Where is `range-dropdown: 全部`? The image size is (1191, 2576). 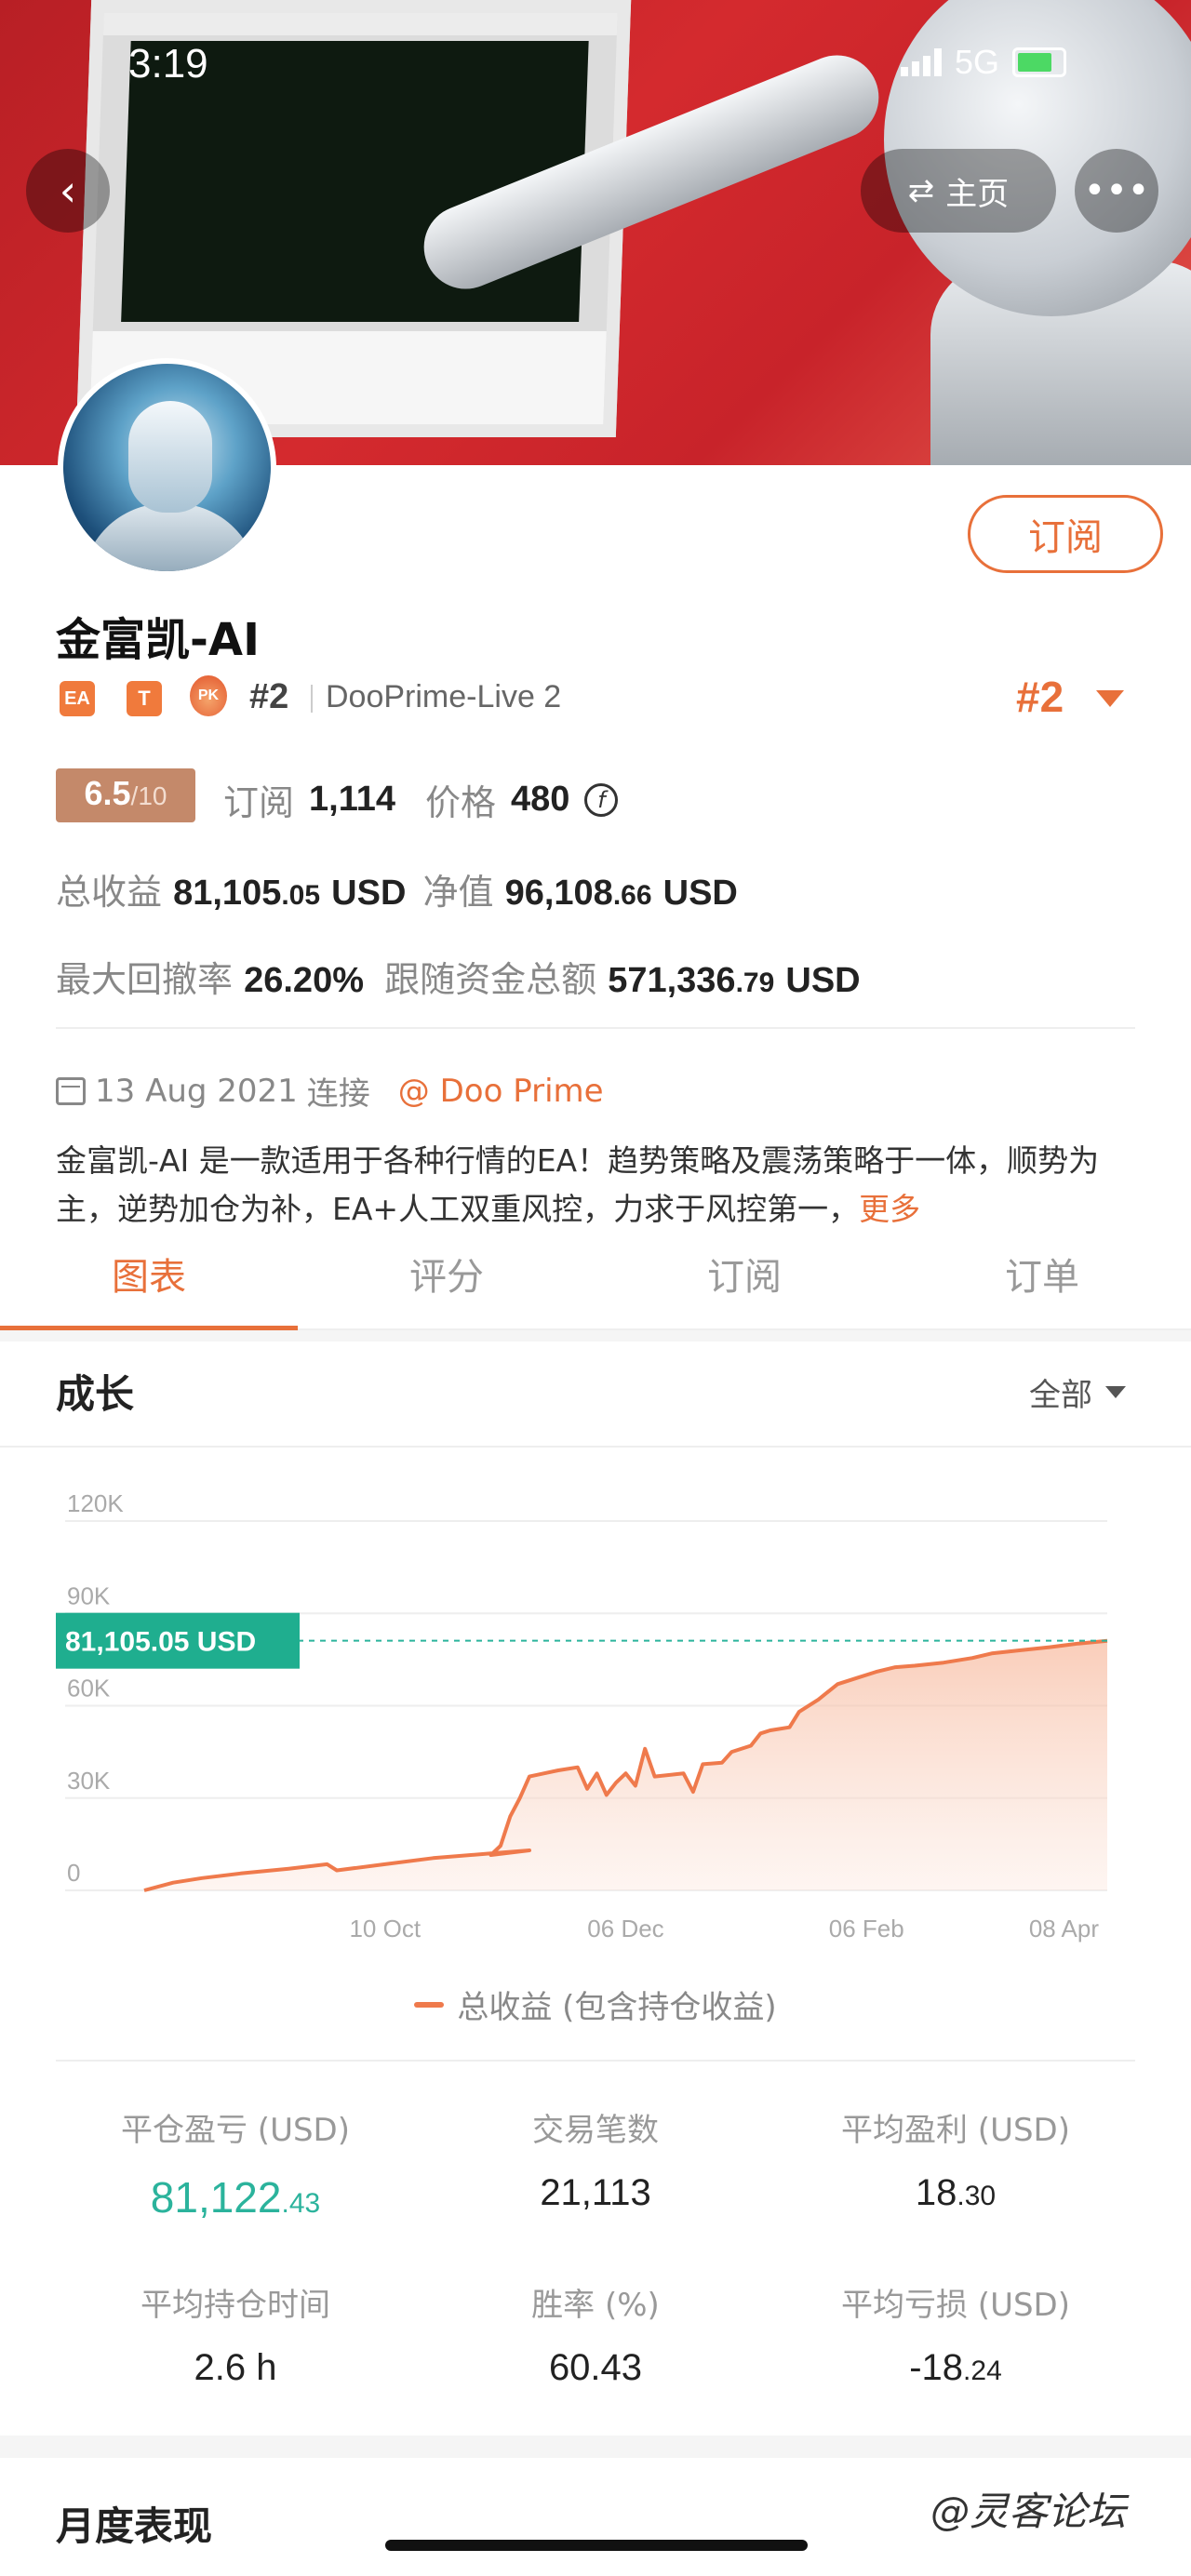
range-dropdown: 全部 is located at coordinates (1077, 1392).